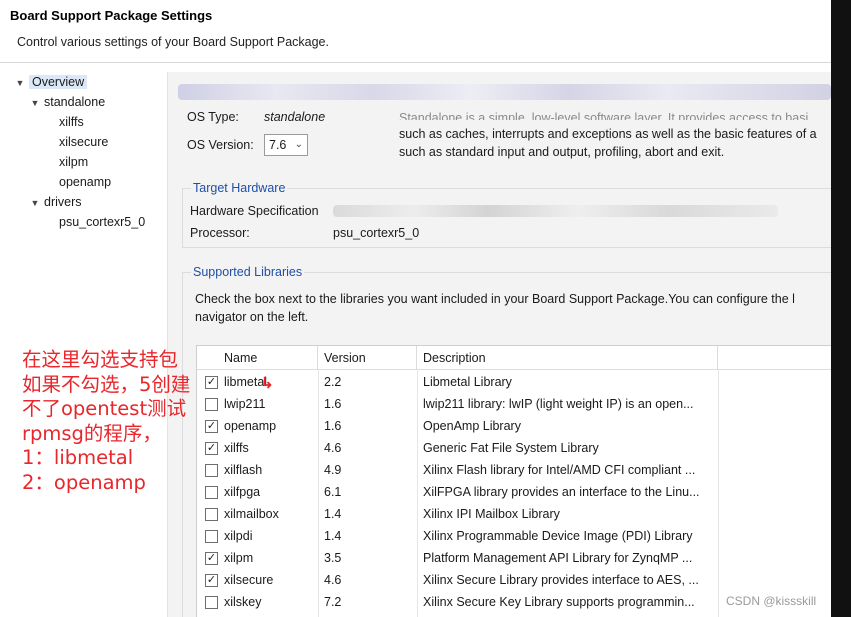  I want to click on processor-label: Processor:, so click(220, 233).